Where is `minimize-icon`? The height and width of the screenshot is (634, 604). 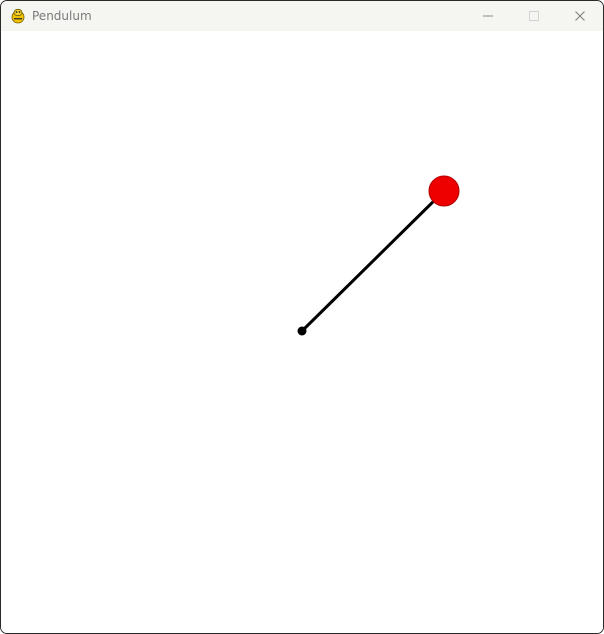 minimize-icon is located at coordinates (488, 16).